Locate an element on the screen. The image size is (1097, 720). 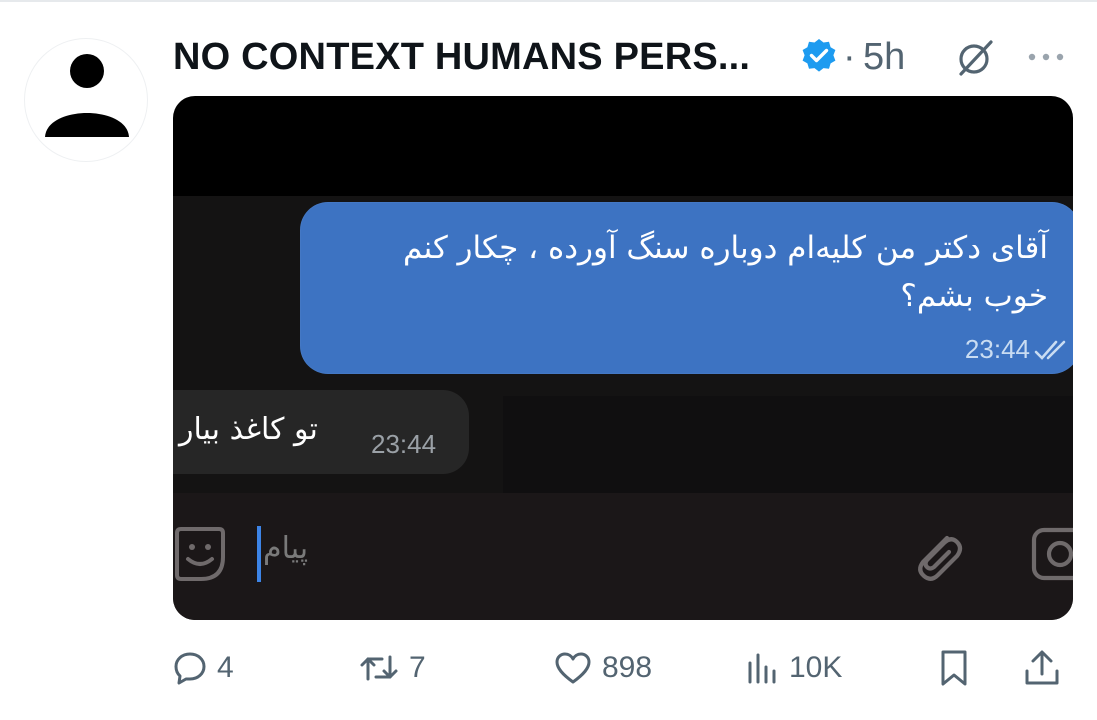
reply-button: 4 is located at coordinates (203, 668).